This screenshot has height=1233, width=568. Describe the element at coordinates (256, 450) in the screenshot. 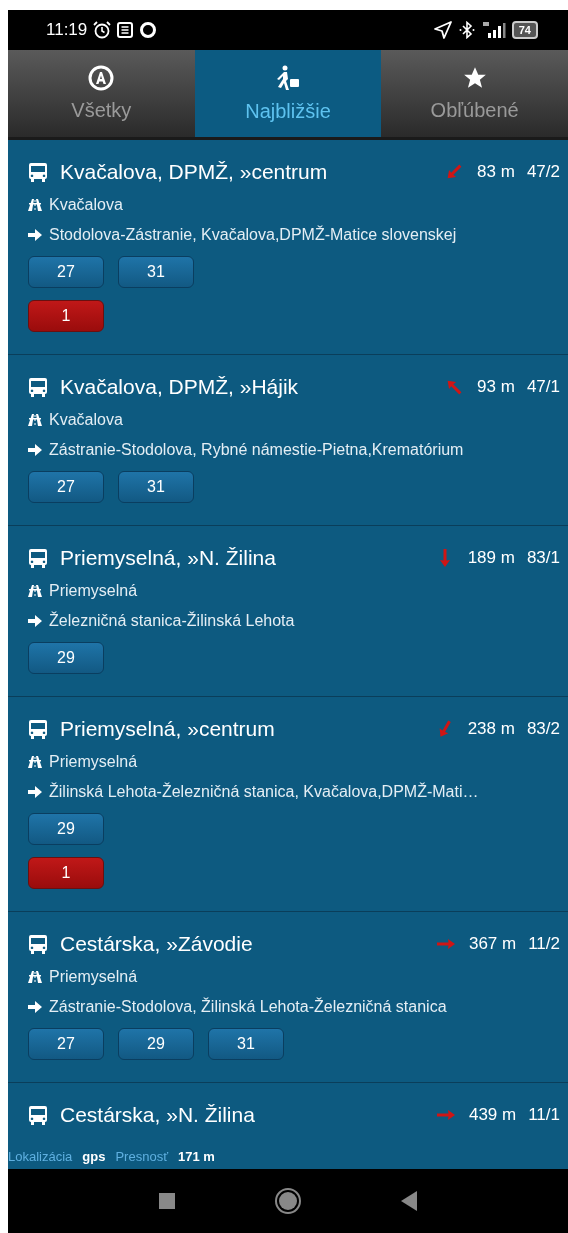

I see `route-direction: Zástranie-Stodolova, Rybné námestie-Pietna,Krematórium` at that location.